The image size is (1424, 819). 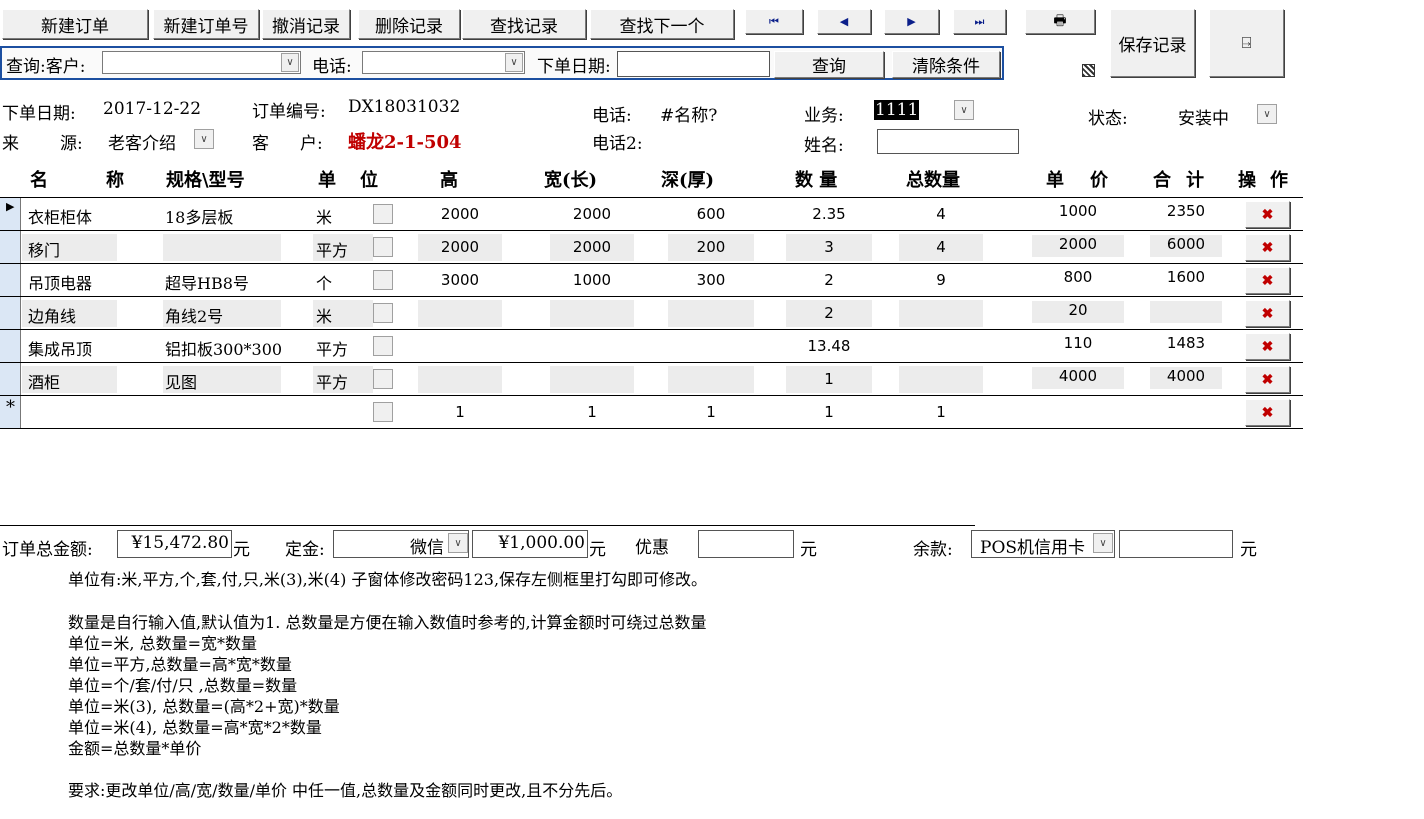 I want to click on status-value: 安装中, so click(x=1203, y=116).